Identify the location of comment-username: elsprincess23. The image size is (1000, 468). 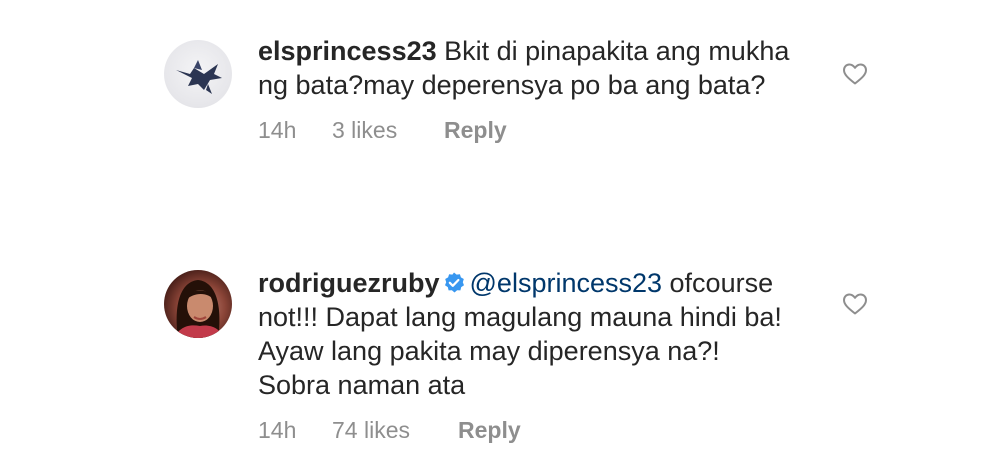
(347, 51).